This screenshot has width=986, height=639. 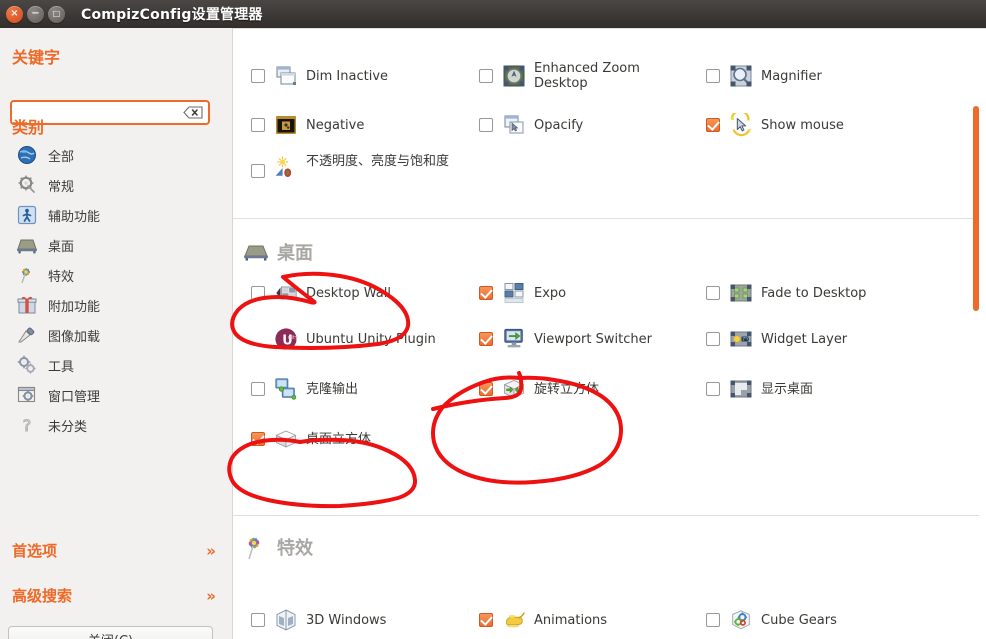 What do you see at coordinates (350, 170) in the screenshot?
I see `plugin-opacity-brightness-saturation: 不透明度、亮度与饱和度` at bounding box center [350, 170].